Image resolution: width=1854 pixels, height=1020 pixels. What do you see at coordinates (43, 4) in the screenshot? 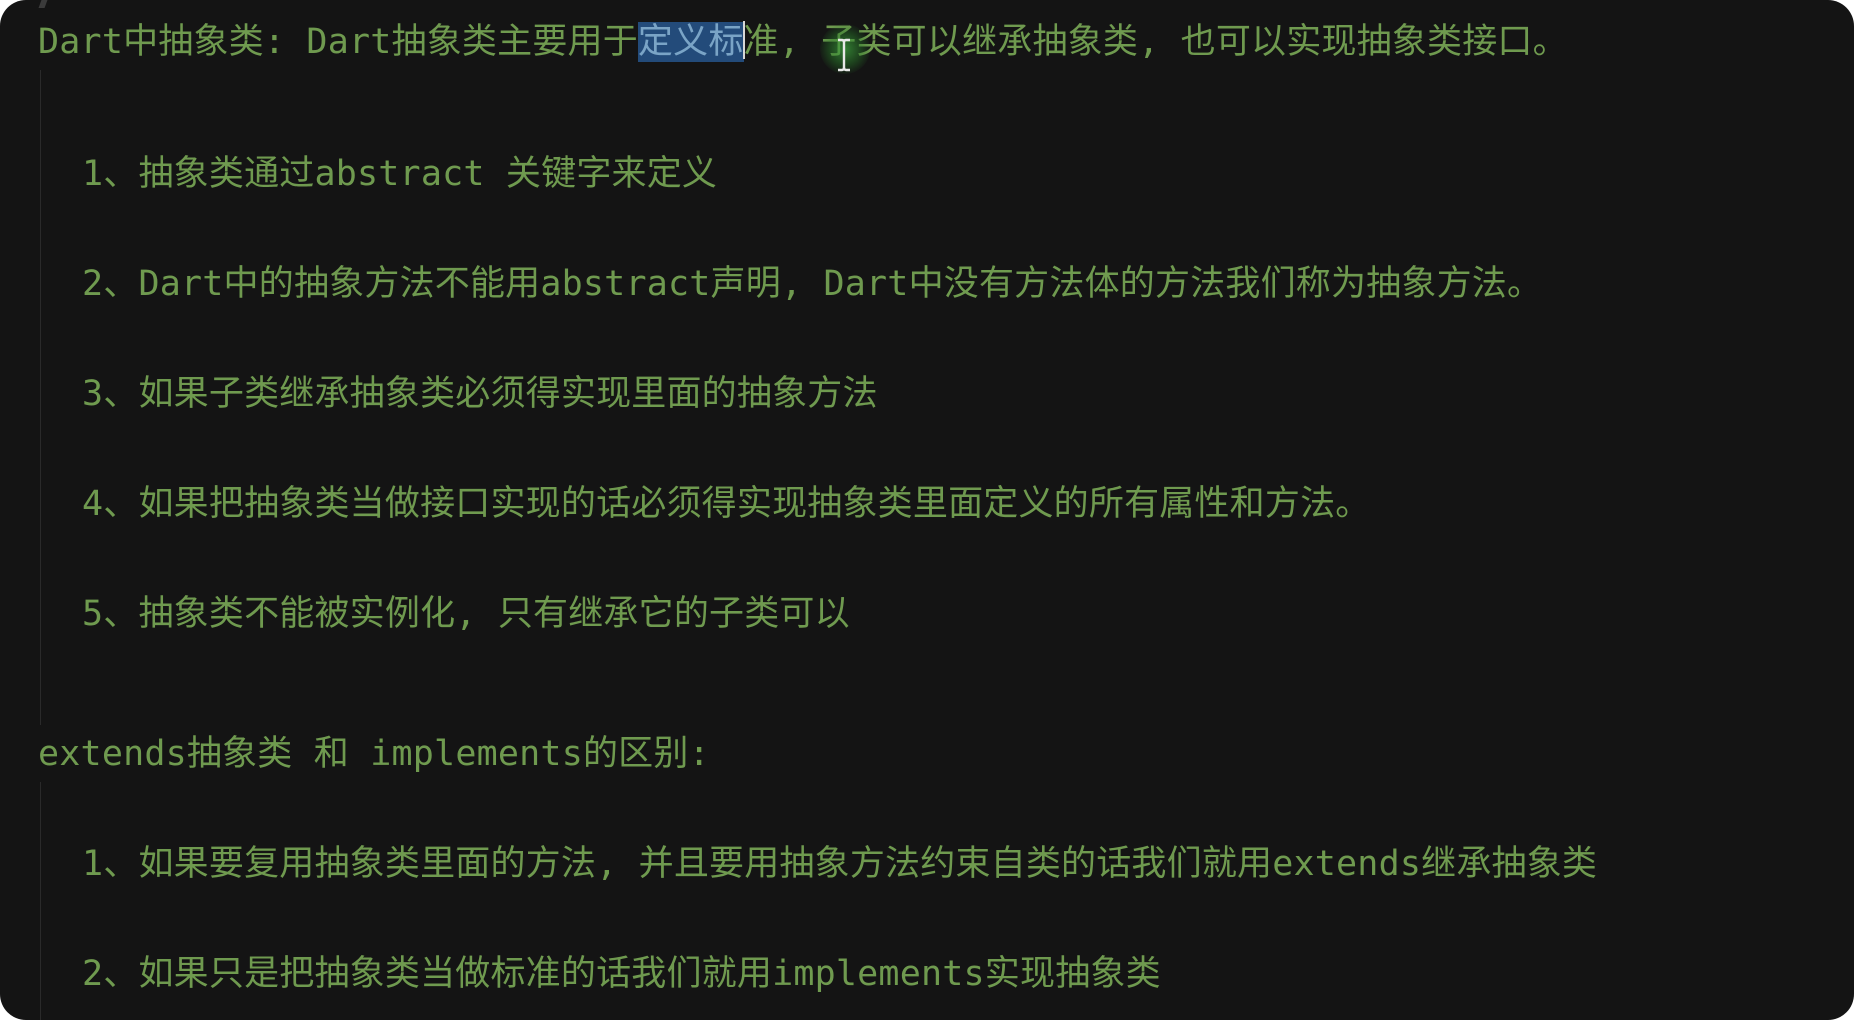
I see `scroll-mark` at bounding box center [43, 4].